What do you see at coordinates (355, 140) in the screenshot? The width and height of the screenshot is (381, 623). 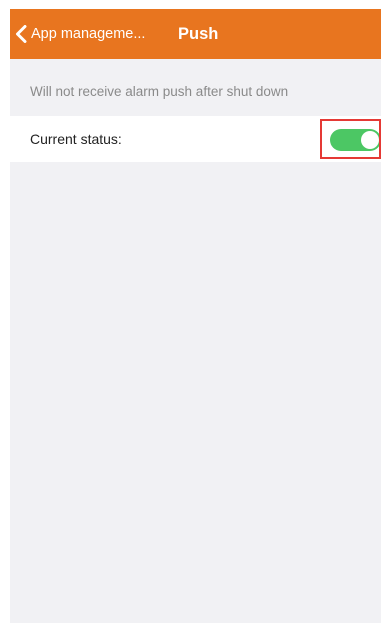 I see `push-toggle` at bounding box center [355, 140].